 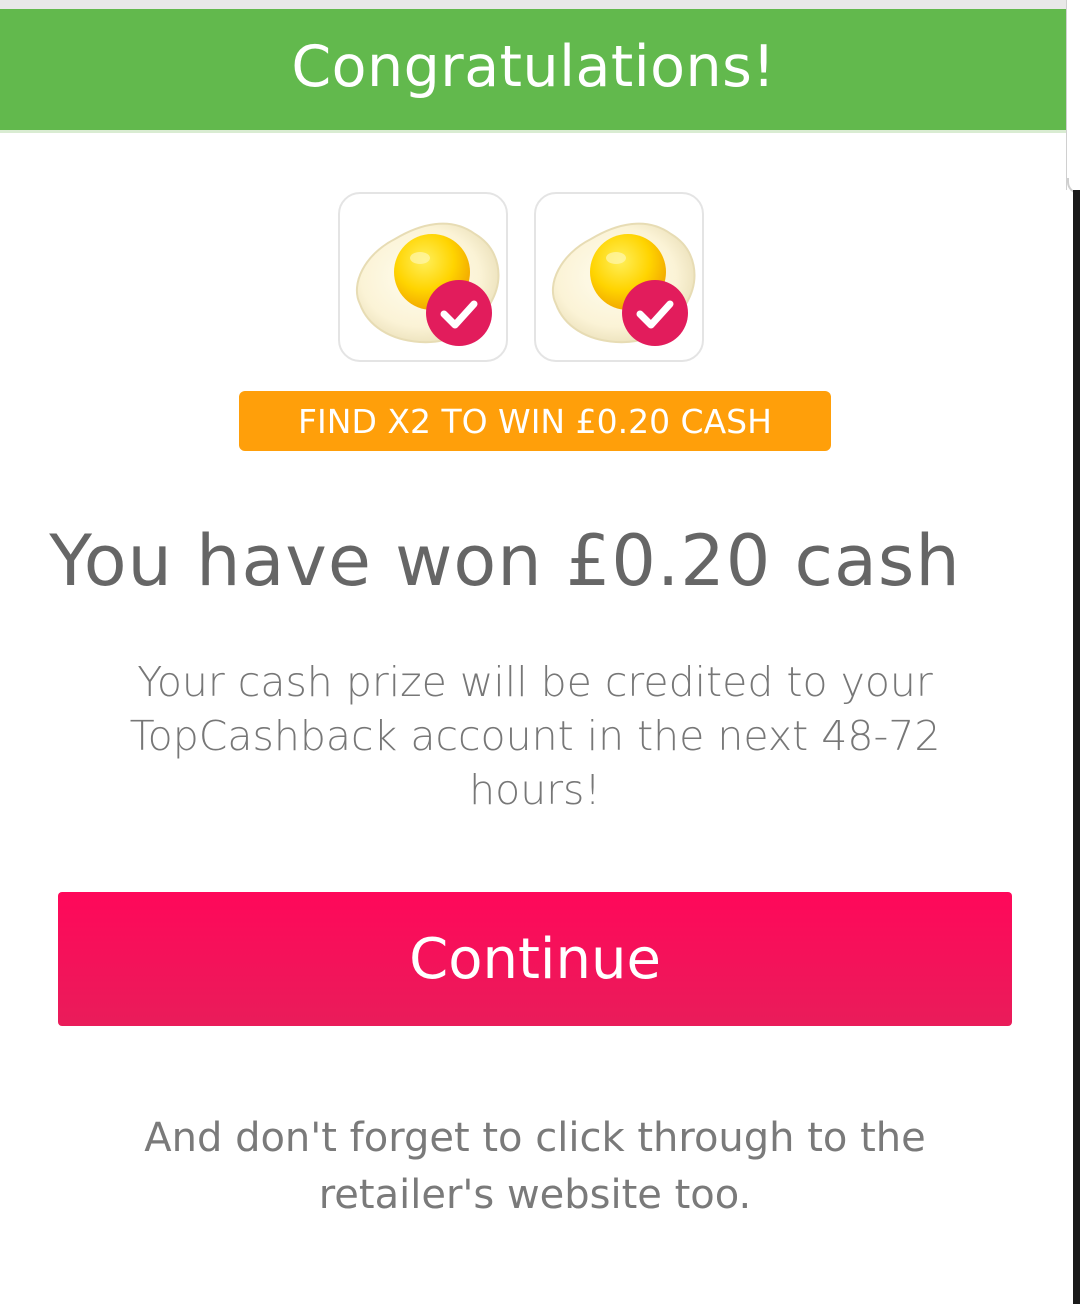 I want to click on congratulations-header: Congratulations!, so click(x=533, y=69).